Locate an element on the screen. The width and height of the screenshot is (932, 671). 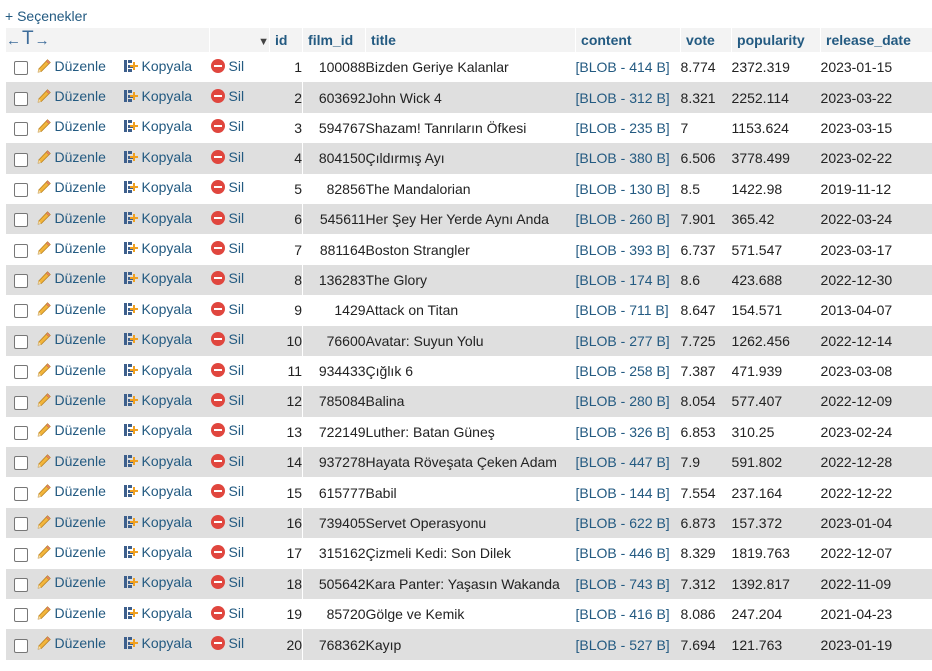
column-header-title: title is located at coordinates (470, 40).